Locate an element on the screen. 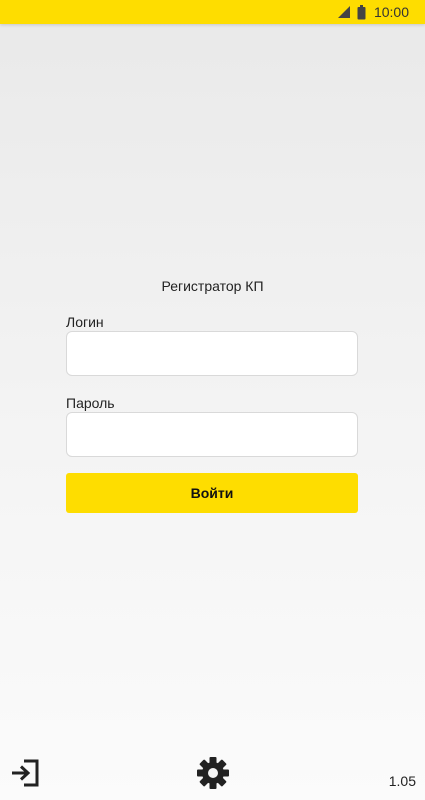 The image size is (425, 800). gear-icon is located at coordinates (213, 775).